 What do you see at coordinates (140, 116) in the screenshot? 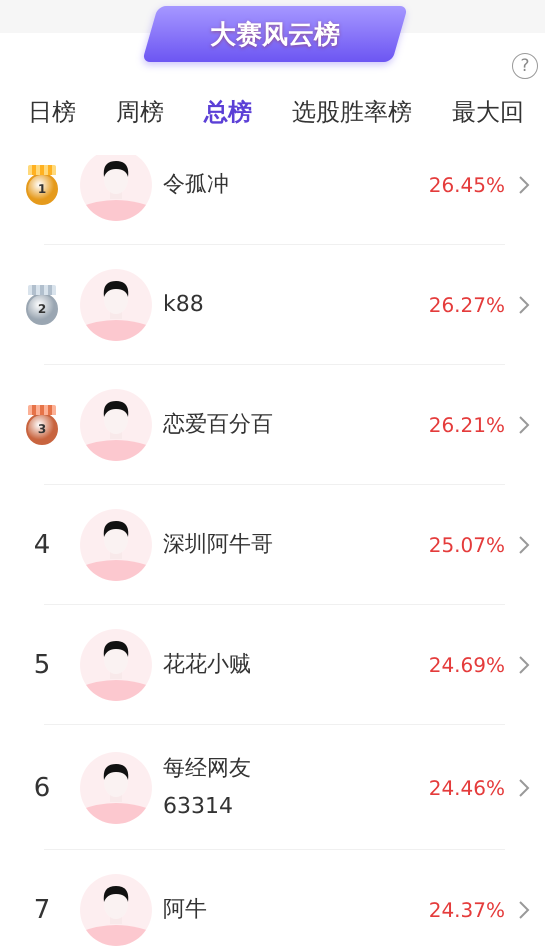
I see `tab: 周榜` at bounding box center [140, 116].